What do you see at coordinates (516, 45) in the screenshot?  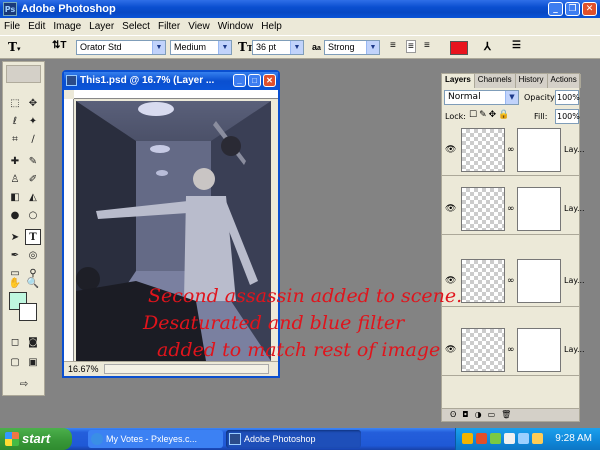 I see `palettes-icon: ☰` at bounding box center [516, 45].